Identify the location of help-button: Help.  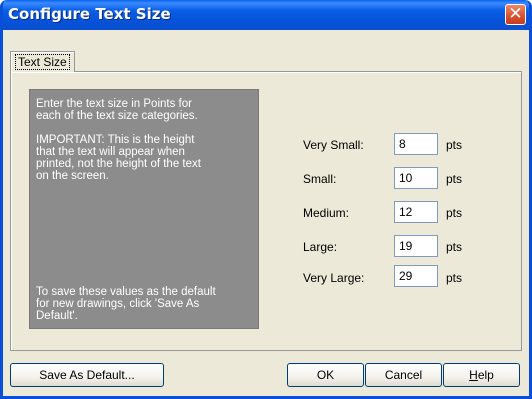
(481, 375).